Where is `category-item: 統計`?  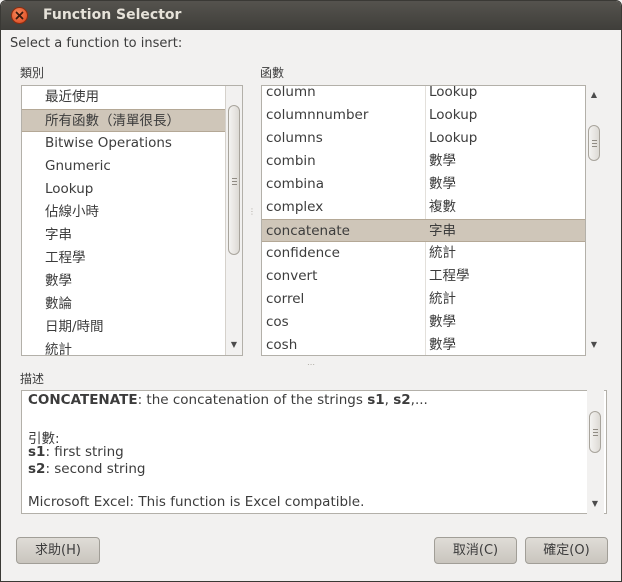 category-item: 統計 is located at coordinates (123, 347).